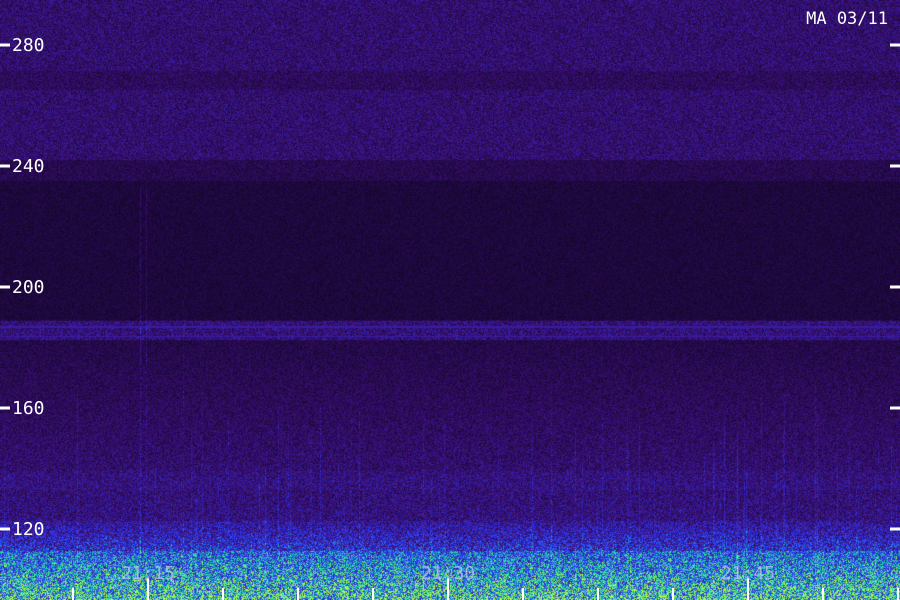 The image size is (900, 600). I want to click on x-tick-label-2: 21:45, so click(748, 573).